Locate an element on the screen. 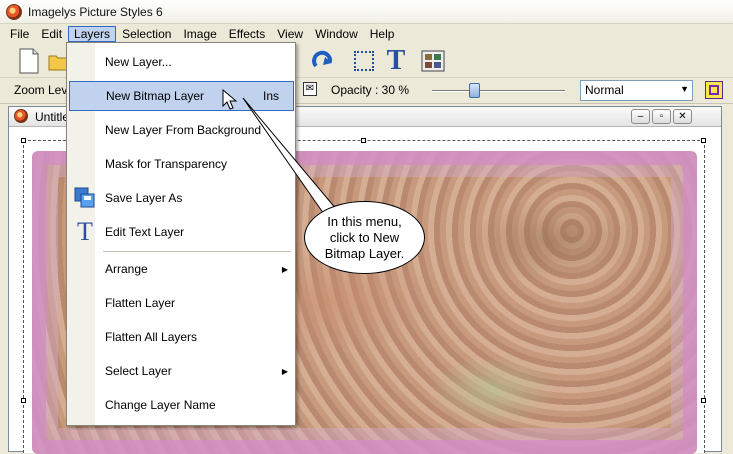 This screenshot has width=733, height=454. close-button: ✕ is located at coordinates (682, 116).